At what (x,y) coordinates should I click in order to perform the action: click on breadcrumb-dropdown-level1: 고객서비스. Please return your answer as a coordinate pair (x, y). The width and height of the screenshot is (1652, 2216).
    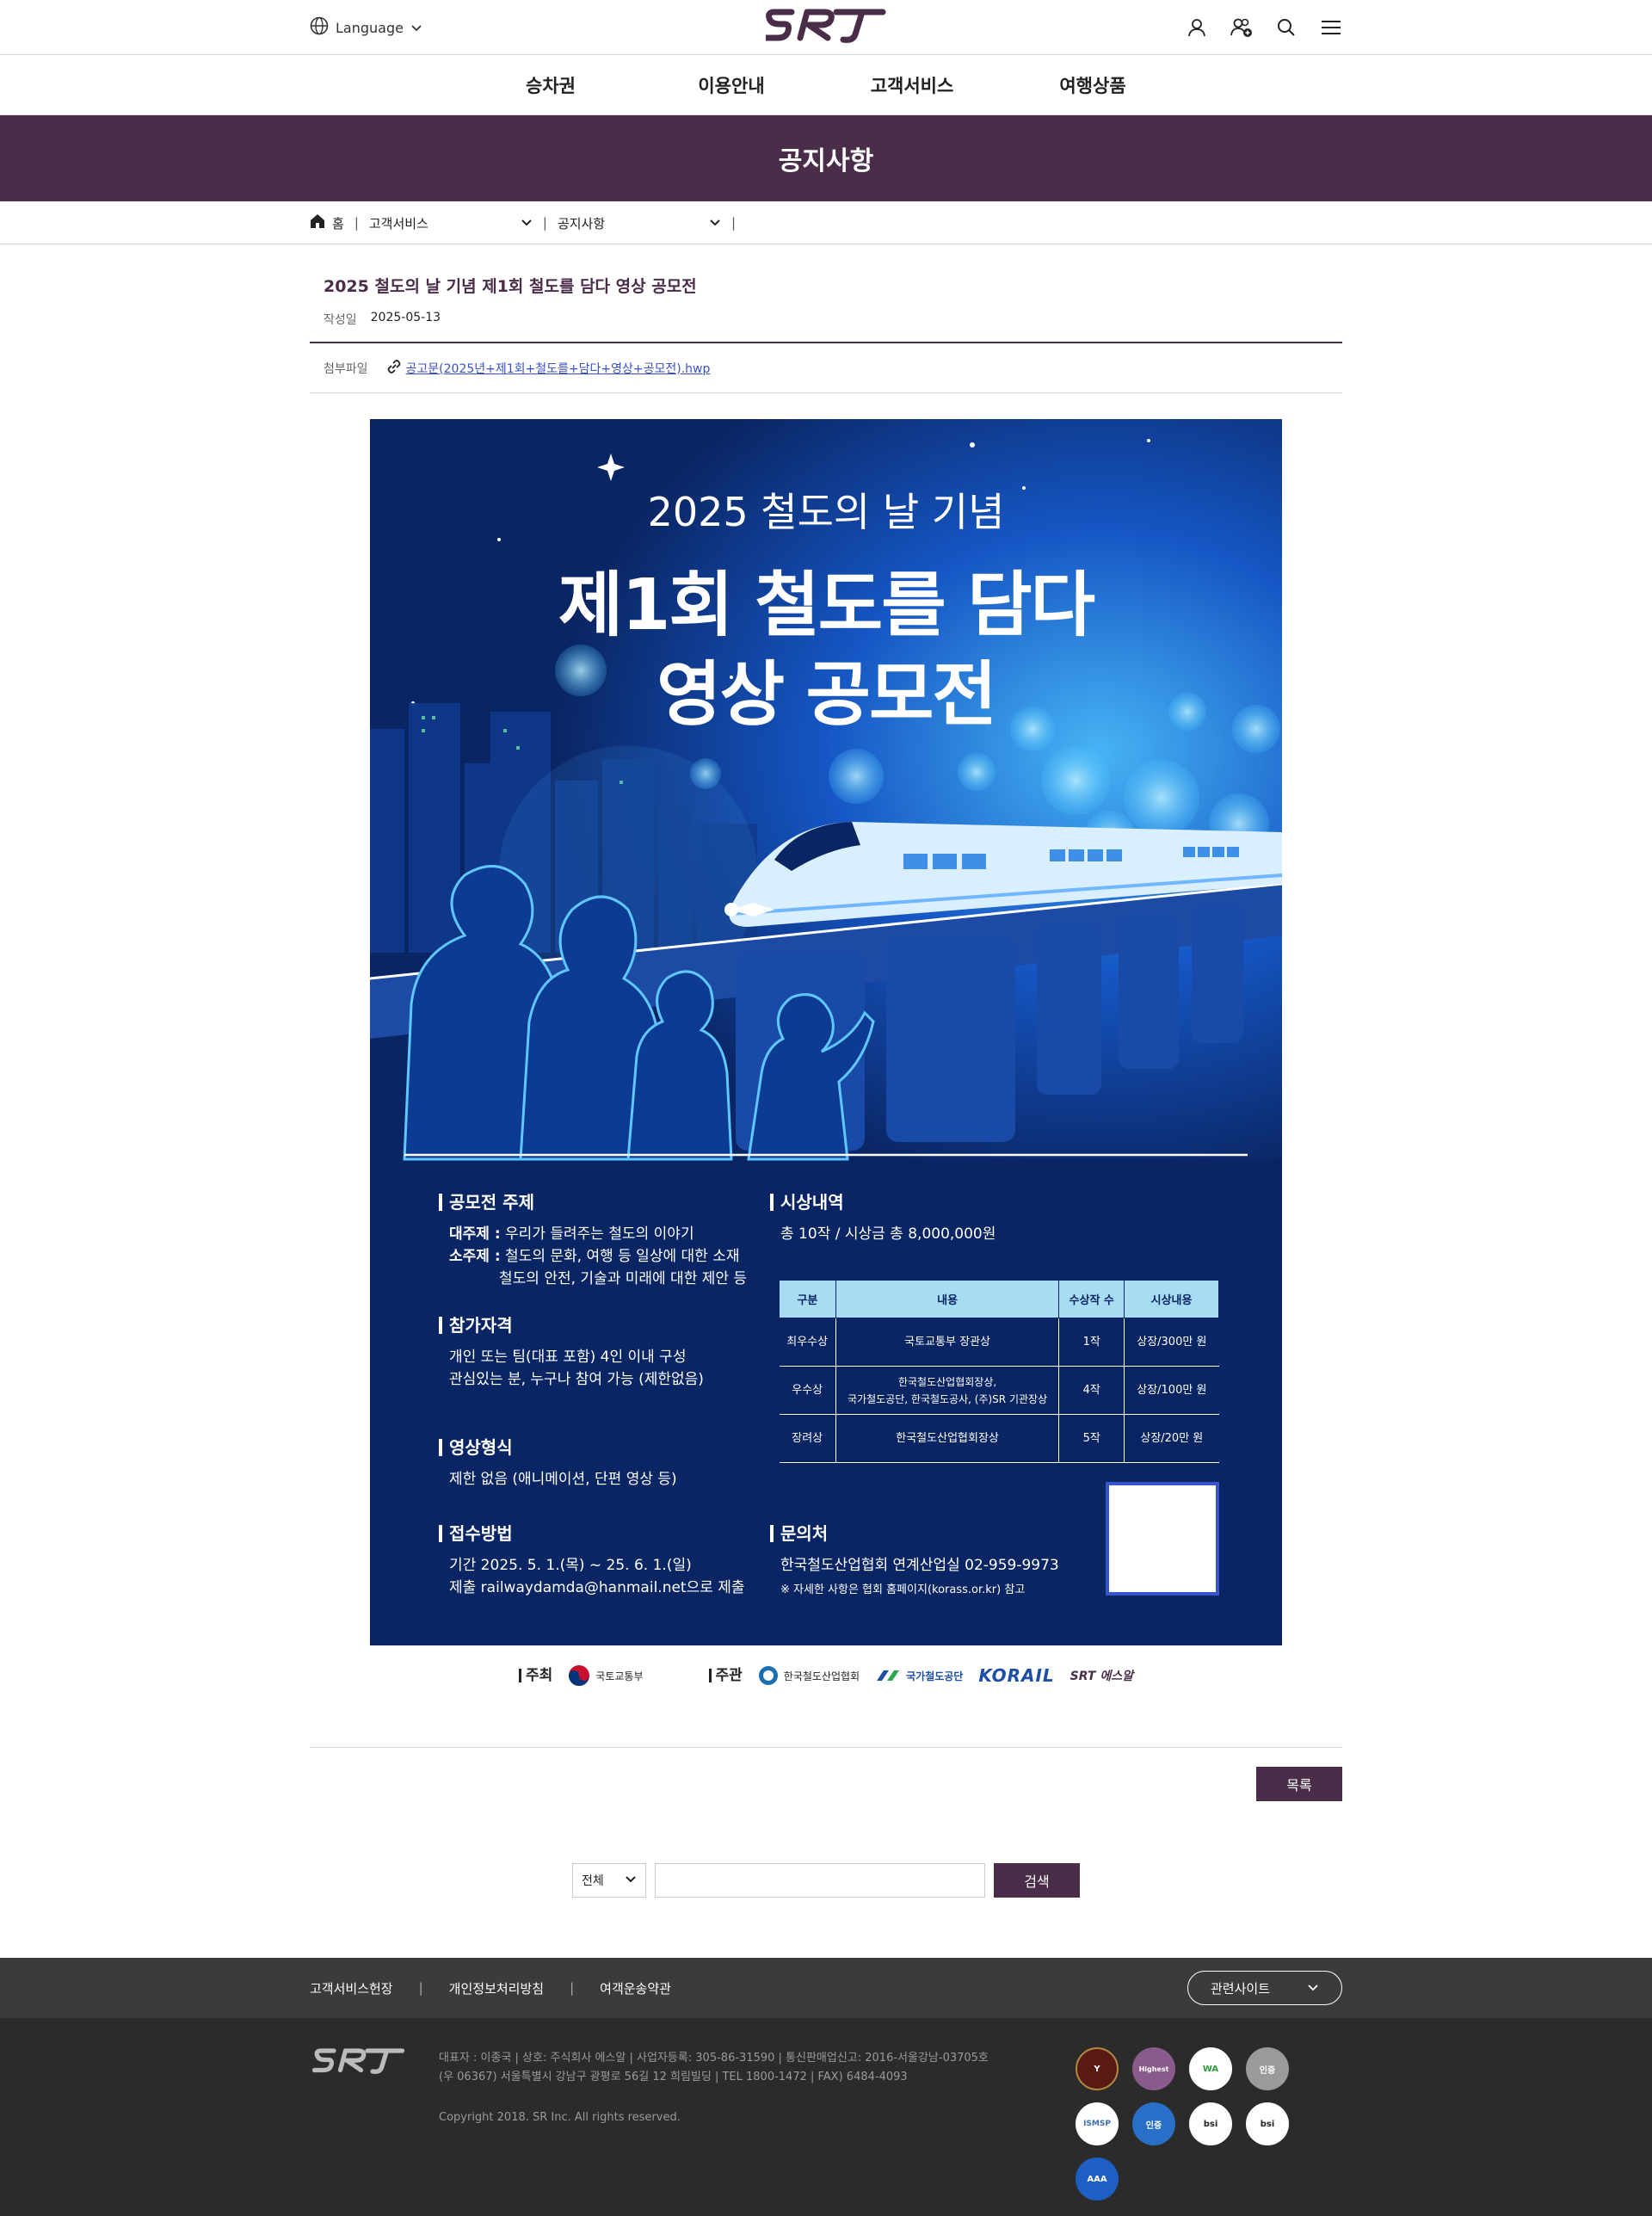
    Looking at the image, I should click on (451, 223).